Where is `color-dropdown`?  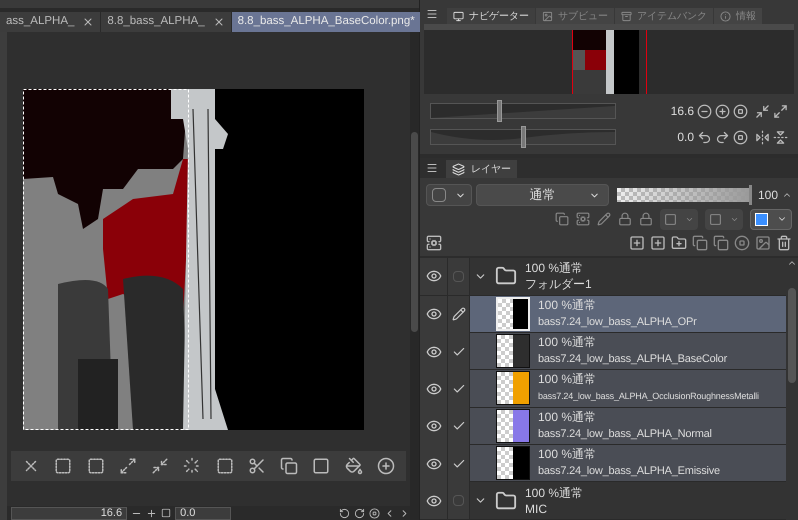 color-dropdown is located at coordinates (449, 195).